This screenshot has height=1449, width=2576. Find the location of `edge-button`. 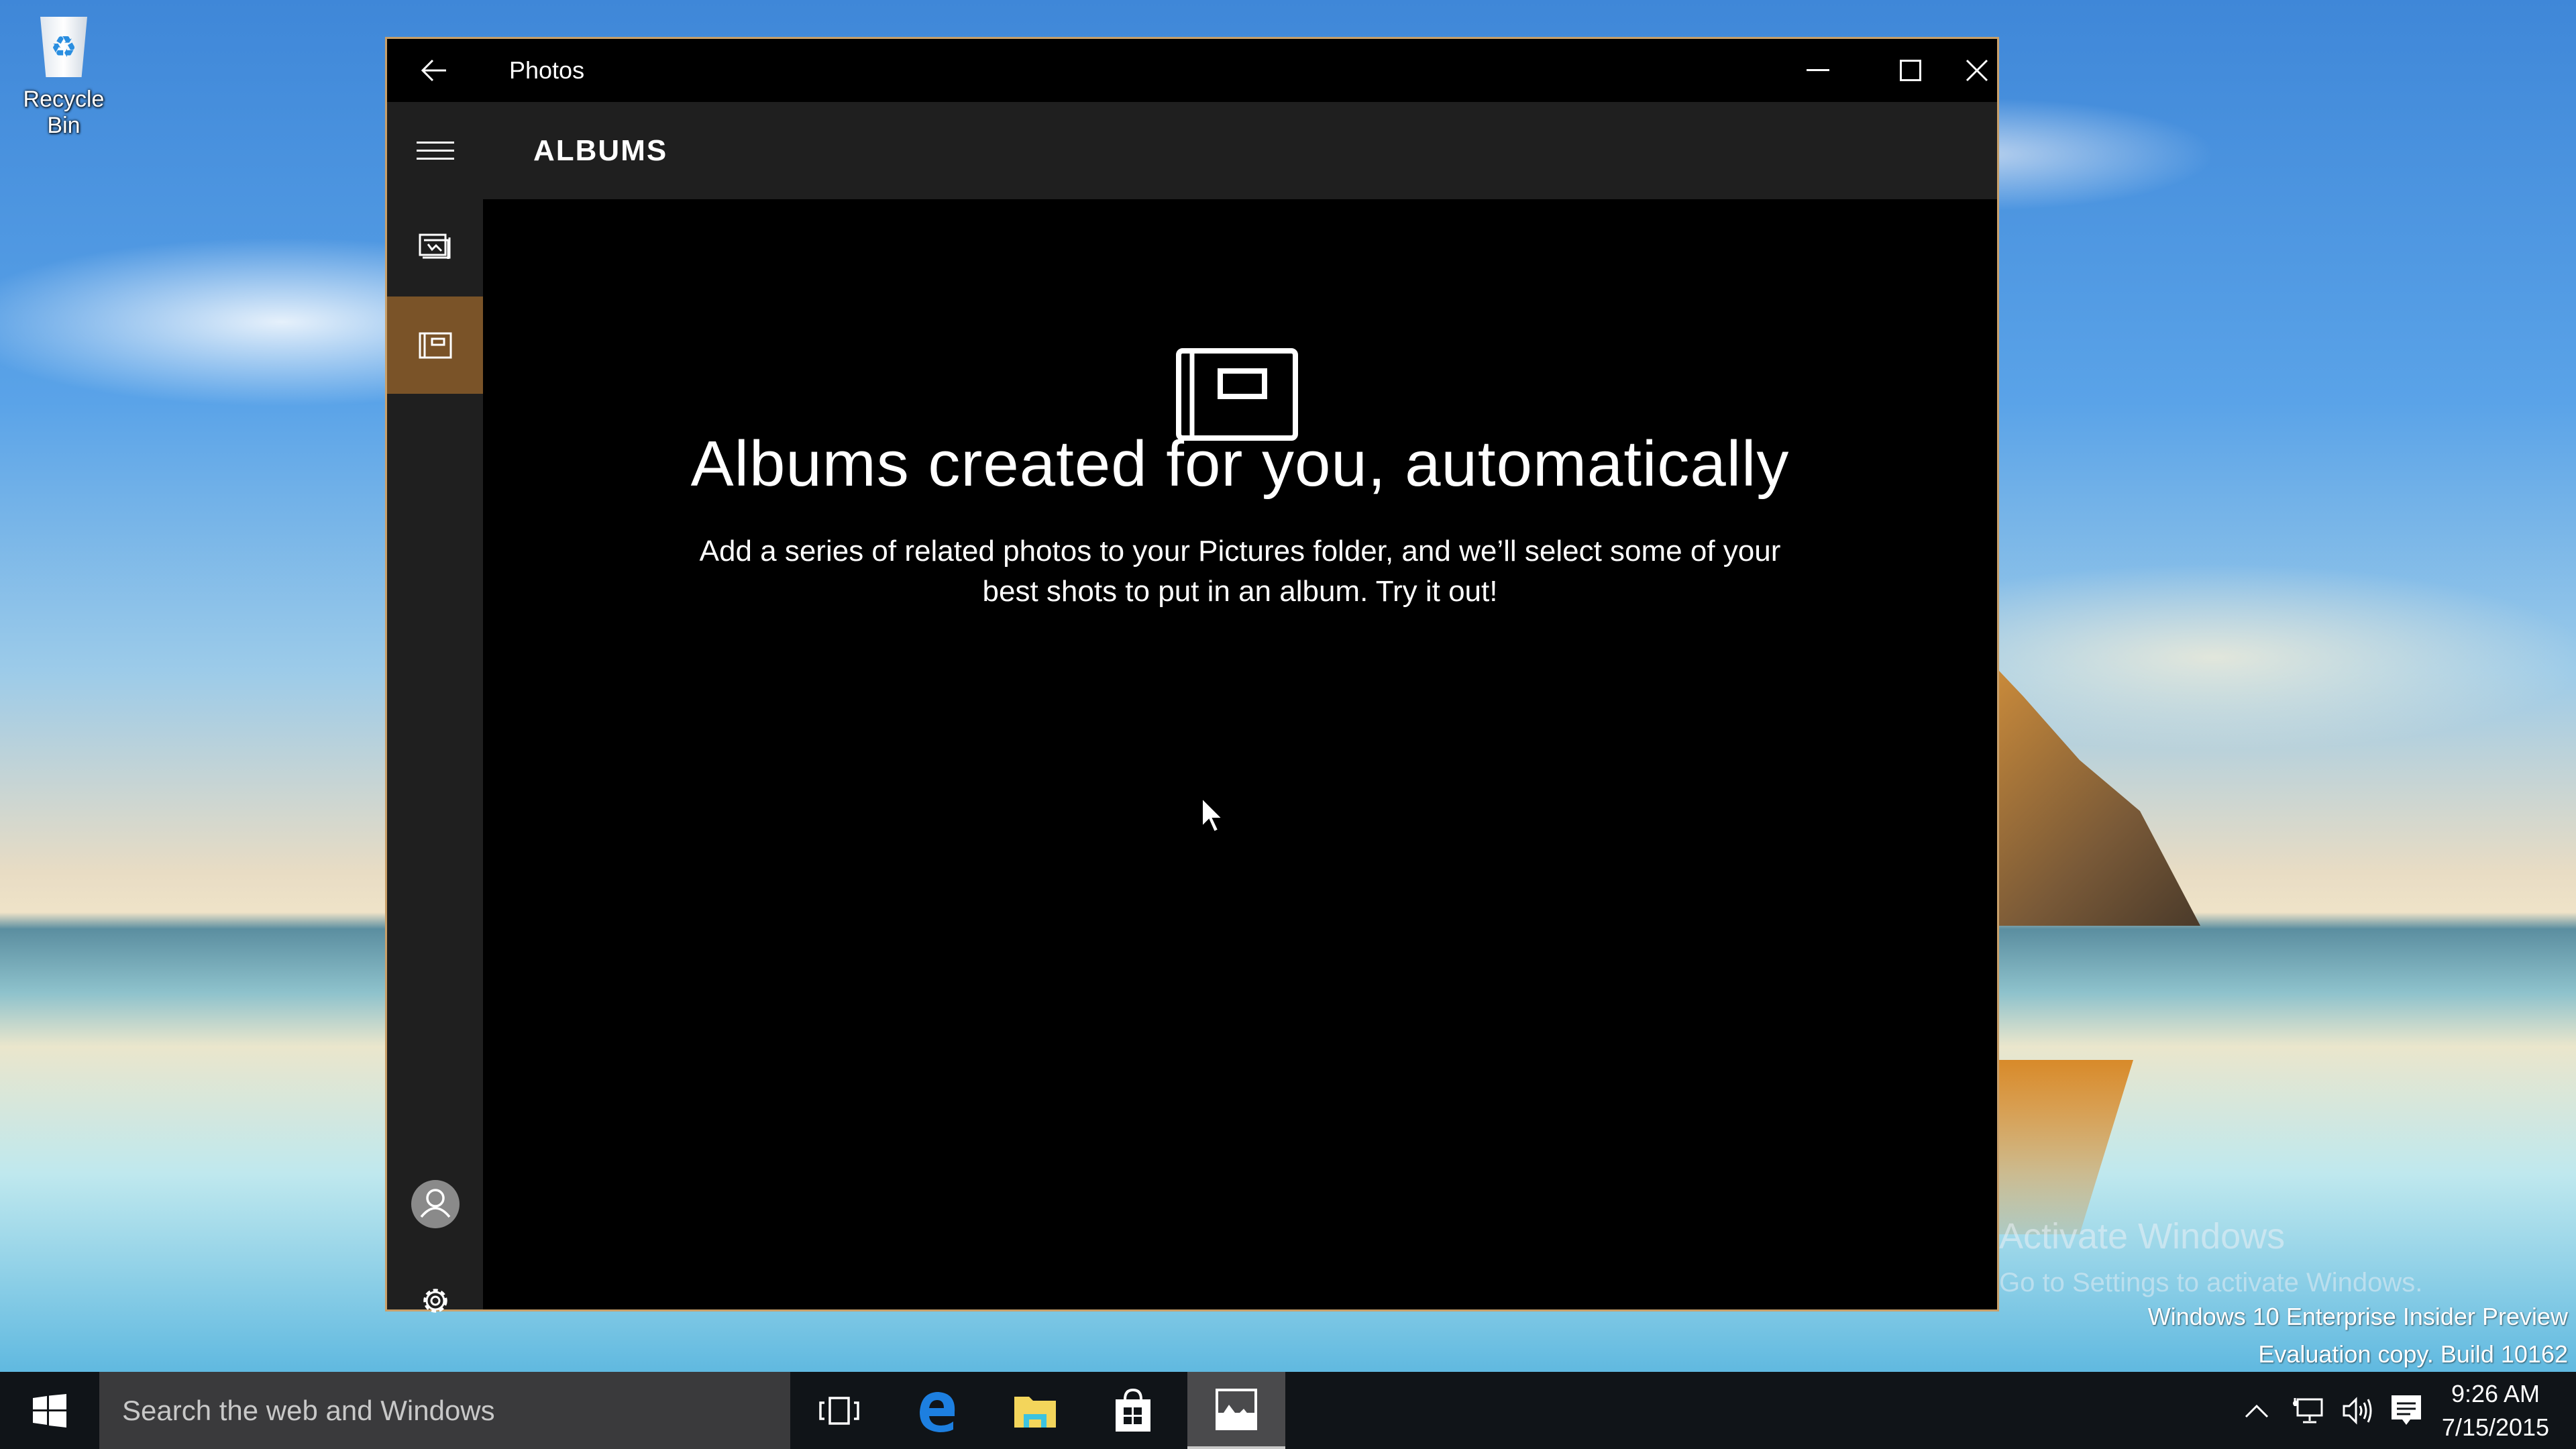

edge-button is located at coordinates (937, 1410).